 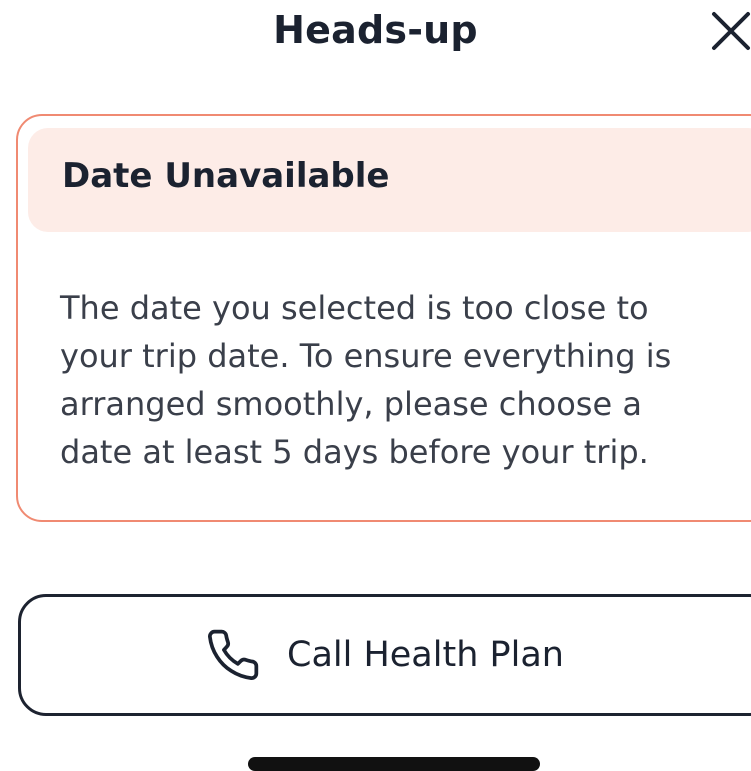 What do you see at coordinates (375, 30) in the screenshot?
I see `modal-title: Heads-up` at bounding box center [375, 30].